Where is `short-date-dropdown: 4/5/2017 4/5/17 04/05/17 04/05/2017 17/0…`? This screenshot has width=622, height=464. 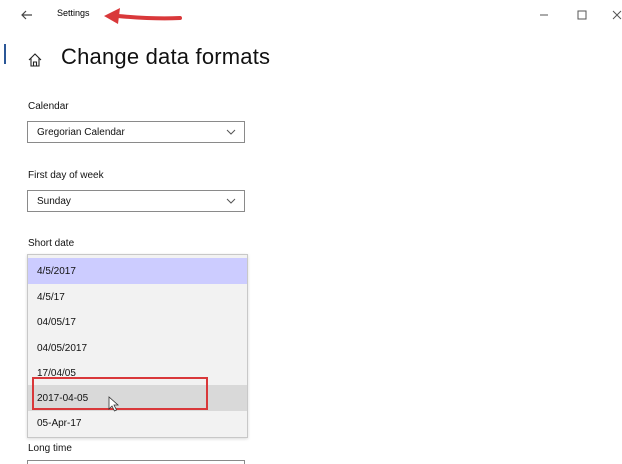 short-date-dropdown: 4/5/2017 4/5/17 04/05/17 04/05/2017 17/0… is located at coordinates (137, 346).